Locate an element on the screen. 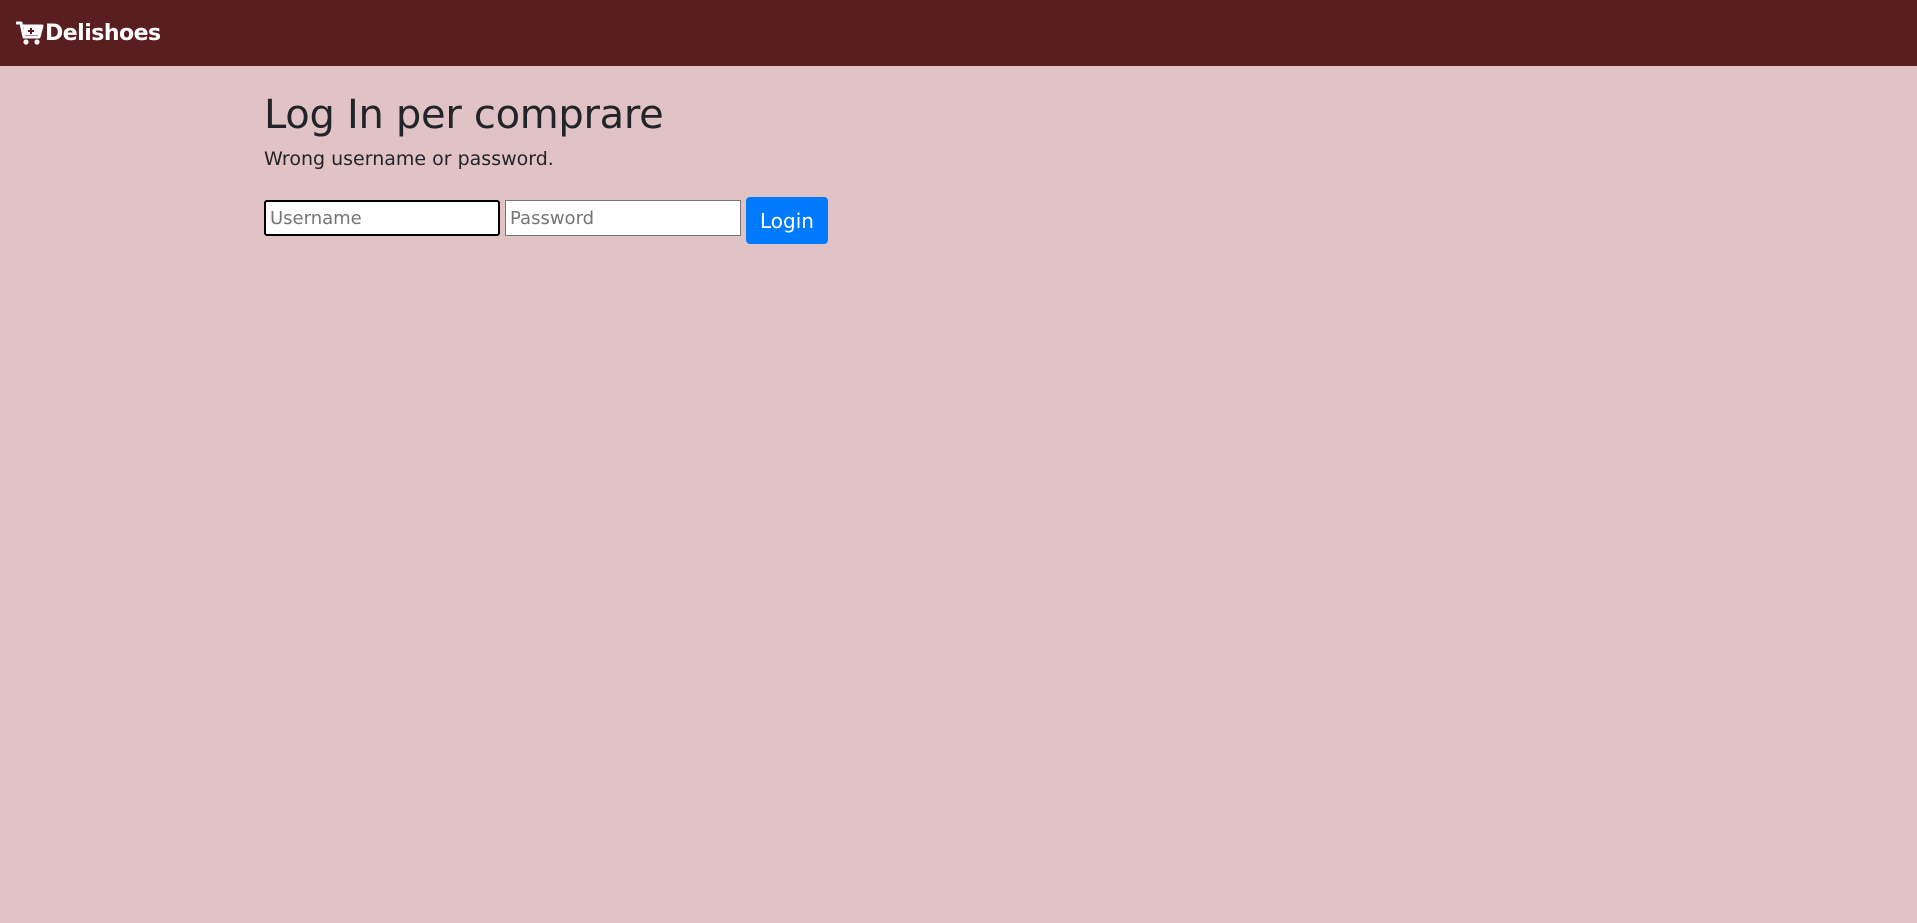  brand-label: Delishoes is located at coordinates (103, 33).